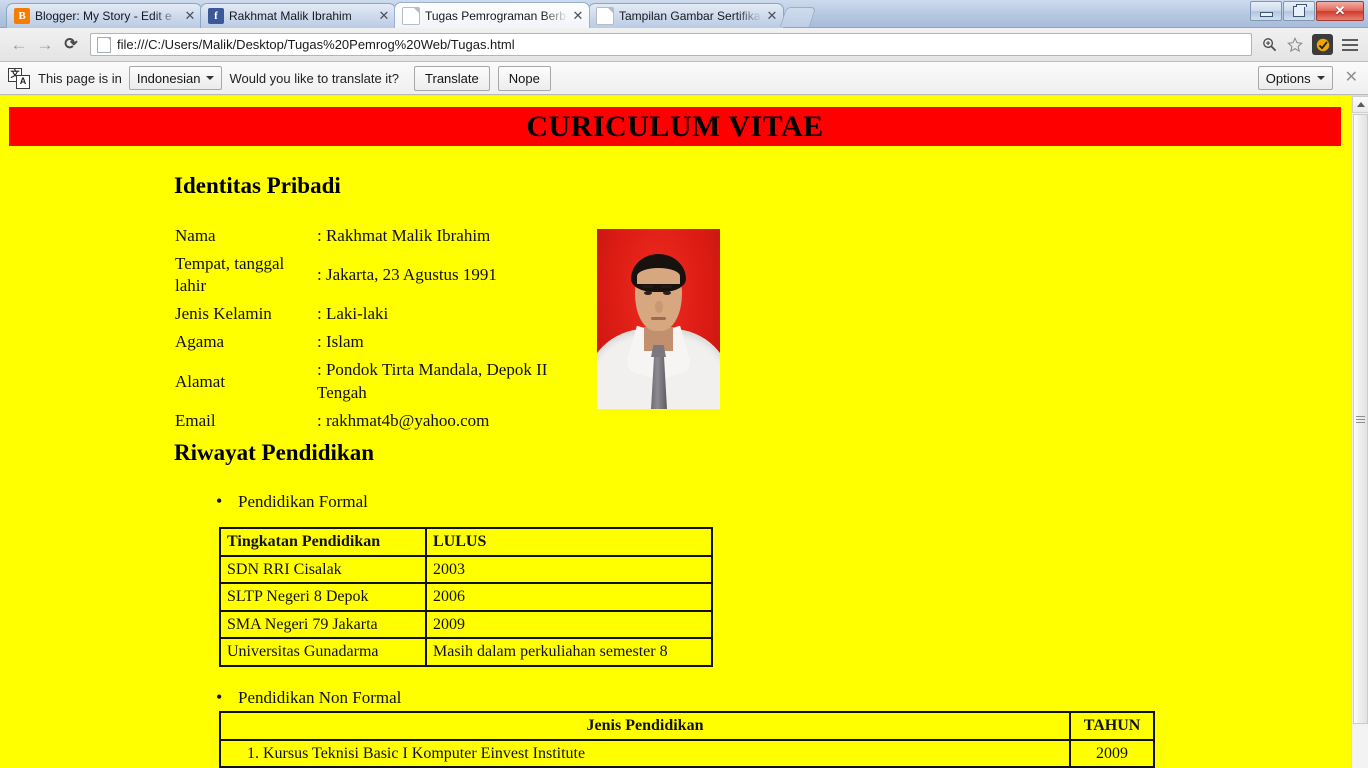 This screenshot has height=768, width=1368. I want to click on photo-eyebrow-left, so click(647, 286).